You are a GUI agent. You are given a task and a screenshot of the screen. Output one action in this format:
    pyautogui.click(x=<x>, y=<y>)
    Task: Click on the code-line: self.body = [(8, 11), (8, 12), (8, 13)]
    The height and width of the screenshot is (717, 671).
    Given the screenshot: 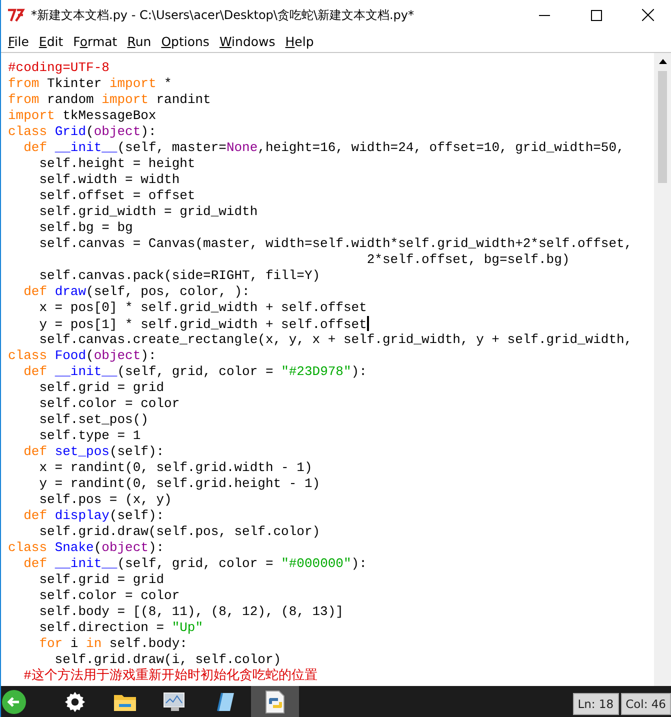 What is the action you would take?
    pyautogui.click(x=191, y=612)
    